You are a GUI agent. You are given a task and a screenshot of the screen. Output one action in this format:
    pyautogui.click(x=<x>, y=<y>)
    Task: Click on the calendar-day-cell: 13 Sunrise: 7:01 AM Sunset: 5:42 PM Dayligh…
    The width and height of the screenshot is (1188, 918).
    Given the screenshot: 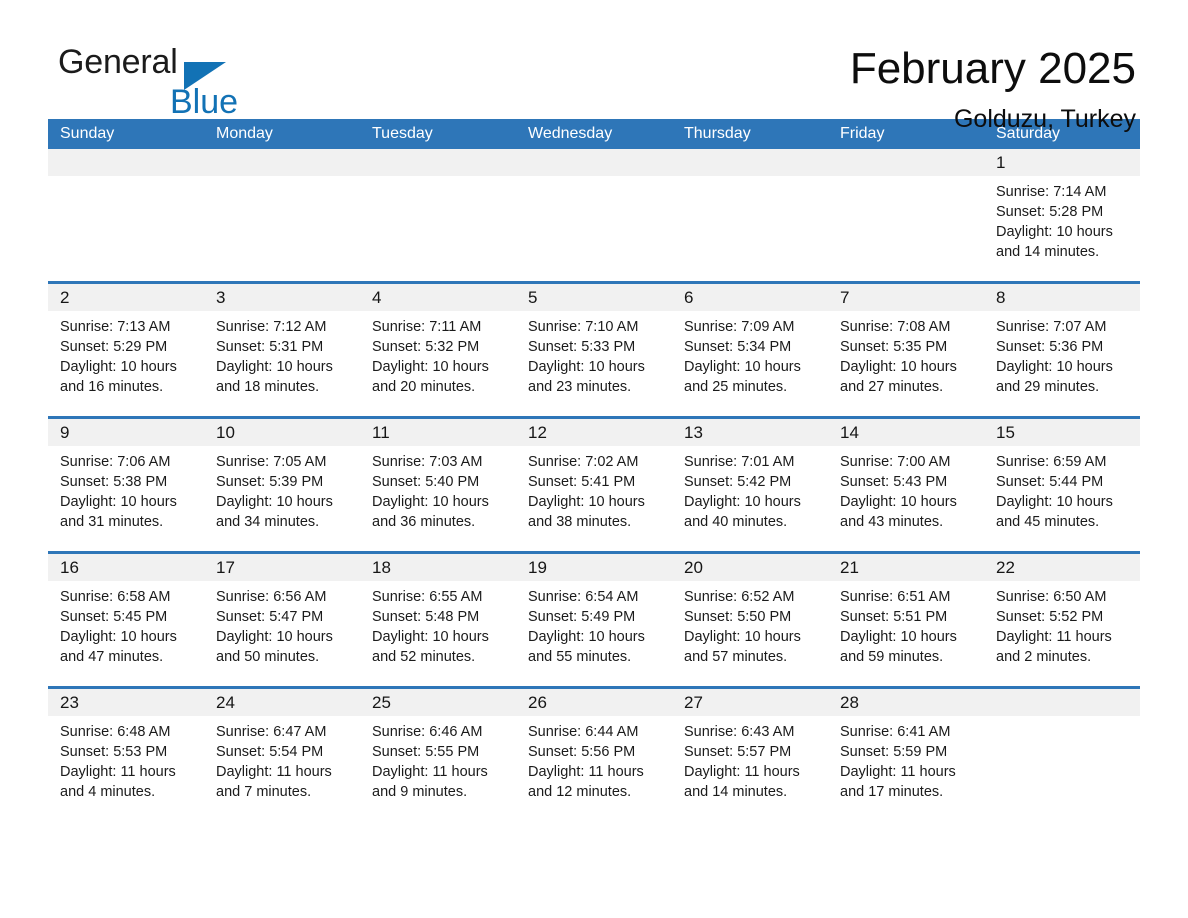 What is the action you would take?
    pyautogui.click(x=750, y=485)
    